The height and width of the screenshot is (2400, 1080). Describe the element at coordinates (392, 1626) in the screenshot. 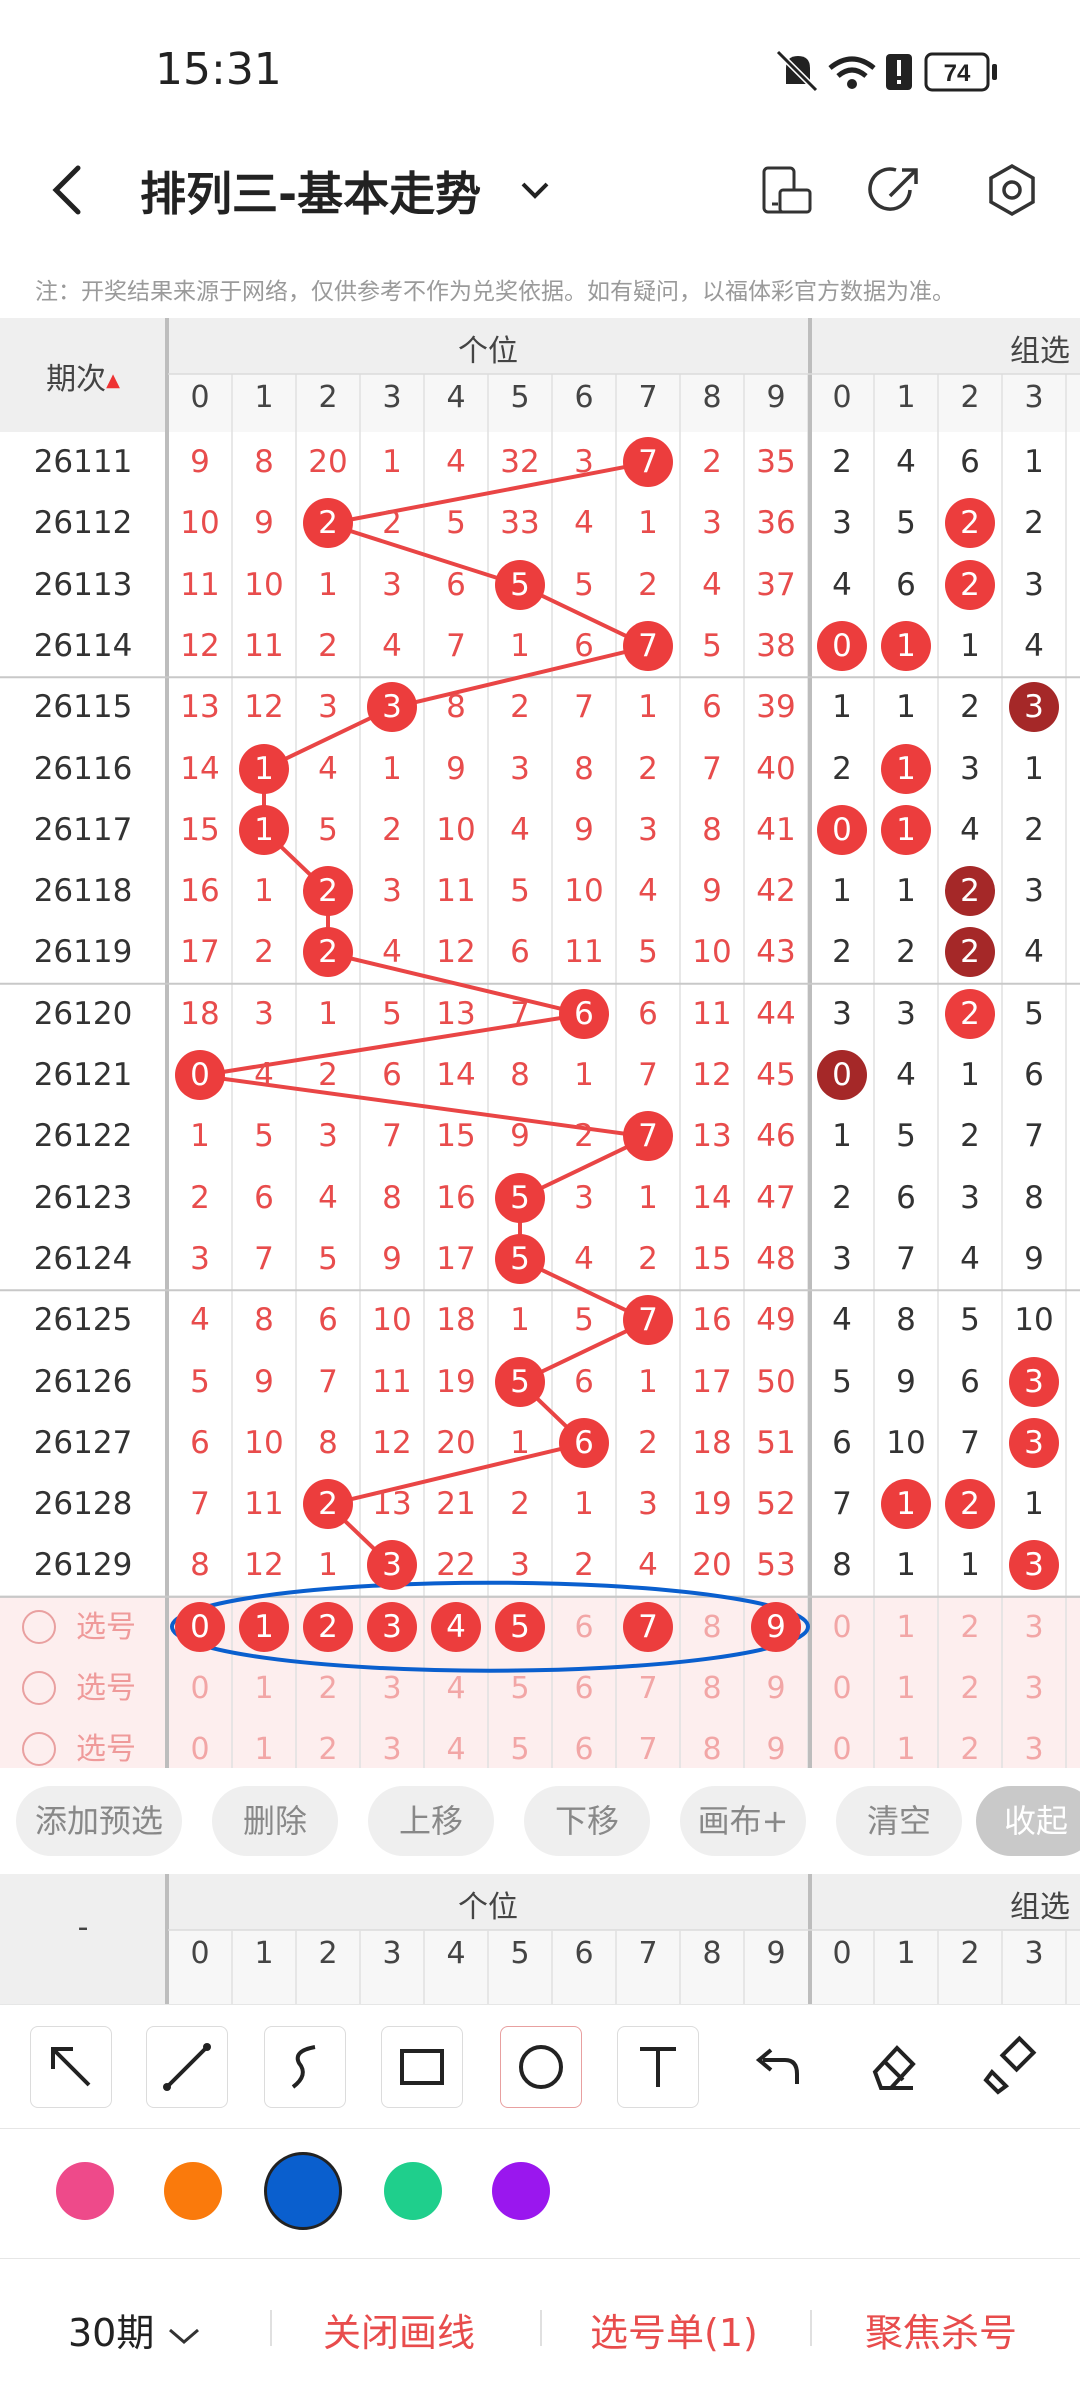

I see `selected-number-ball: 3` at that location.